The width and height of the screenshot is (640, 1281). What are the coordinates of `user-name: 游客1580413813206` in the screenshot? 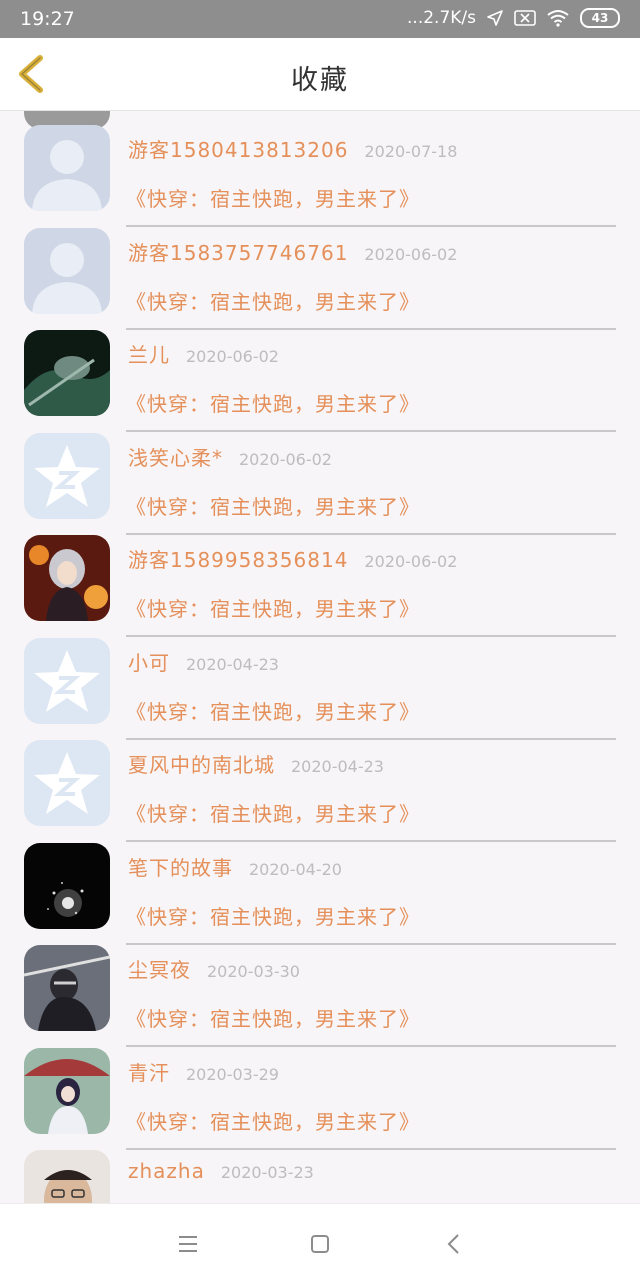 It's located at (238, 148).